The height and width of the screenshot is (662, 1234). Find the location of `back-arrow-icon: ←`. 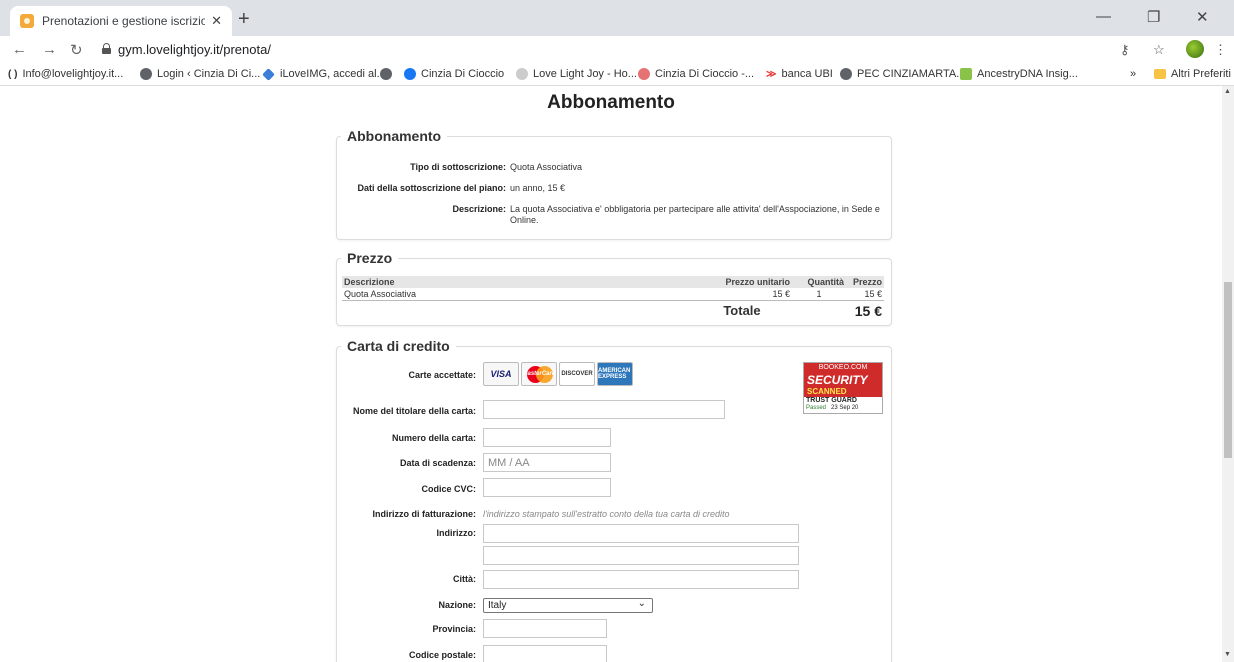

back-arrow-icon: ← is located at coordinates (19, 49).